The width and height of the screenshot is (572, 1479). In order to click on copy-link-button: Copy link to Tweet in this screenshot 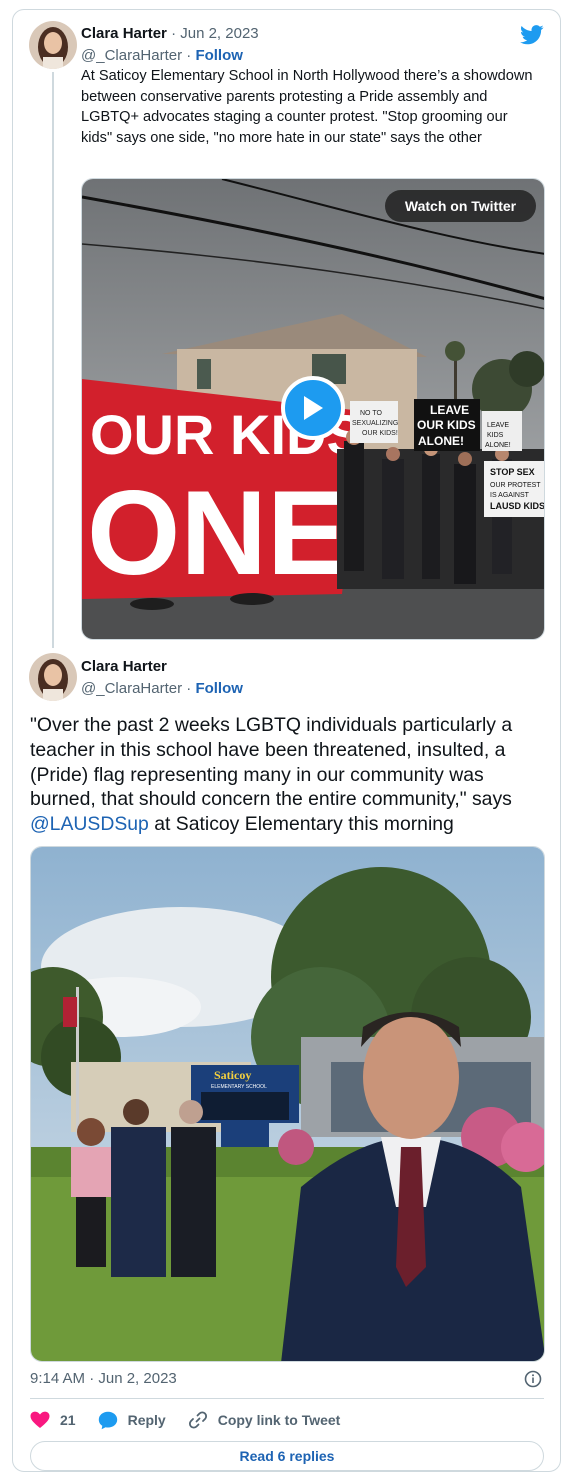, I will do `click(264, 1420)`.